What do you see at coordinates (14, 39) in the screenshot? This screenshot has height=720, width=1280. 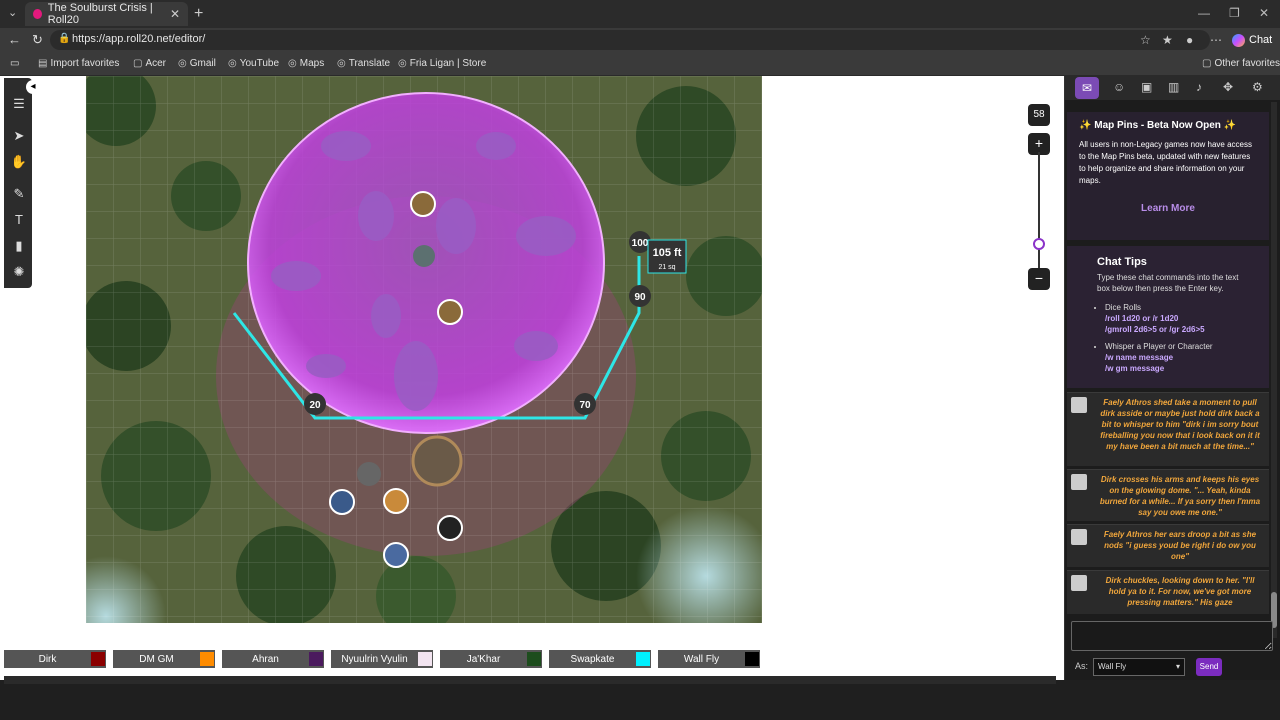 I see `back-icon: ←` at bounding box center [14, 39].